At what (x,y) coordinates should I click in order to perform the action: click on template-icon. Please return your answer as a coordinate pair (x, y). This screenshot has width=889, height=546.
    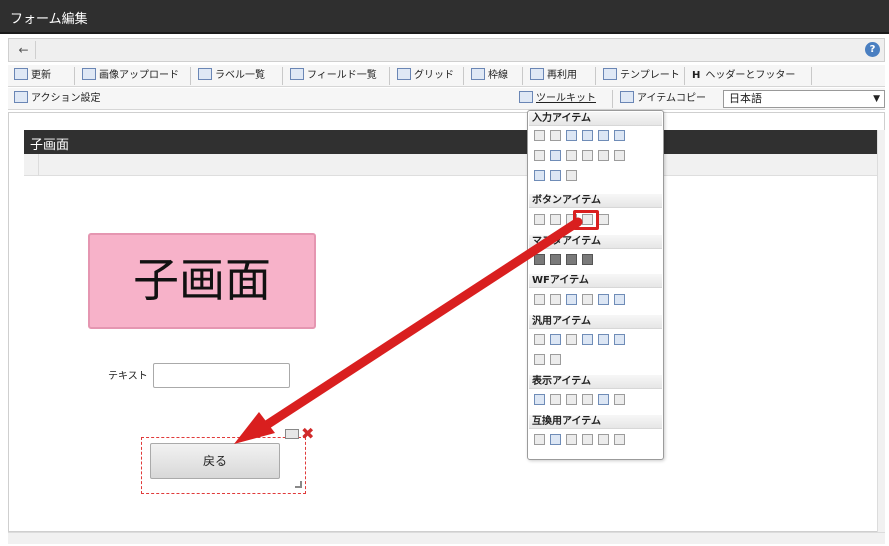
    Looking at the image, I should click on (610, 74).